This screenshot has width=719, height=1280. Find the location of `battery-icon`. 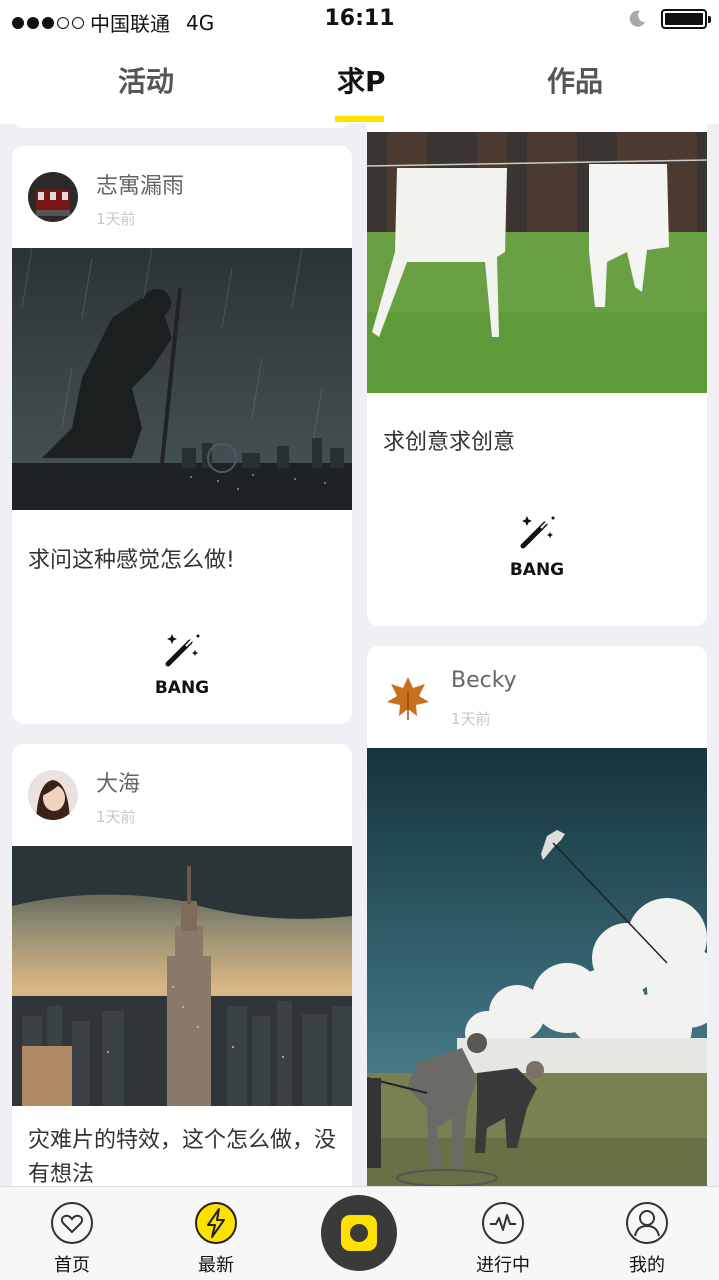

battery-icon is located at coordinates (686, 19).